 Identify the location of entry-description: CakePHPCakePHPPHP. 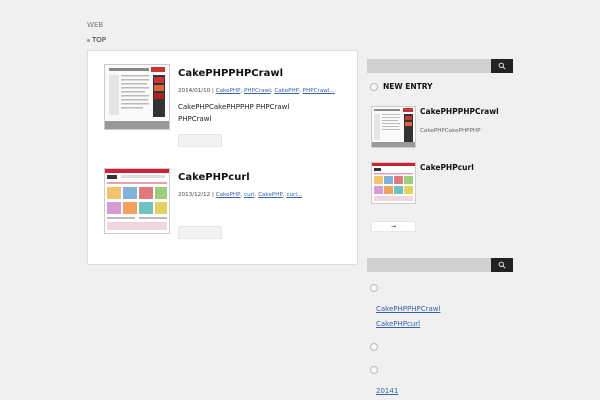
(450, 131).